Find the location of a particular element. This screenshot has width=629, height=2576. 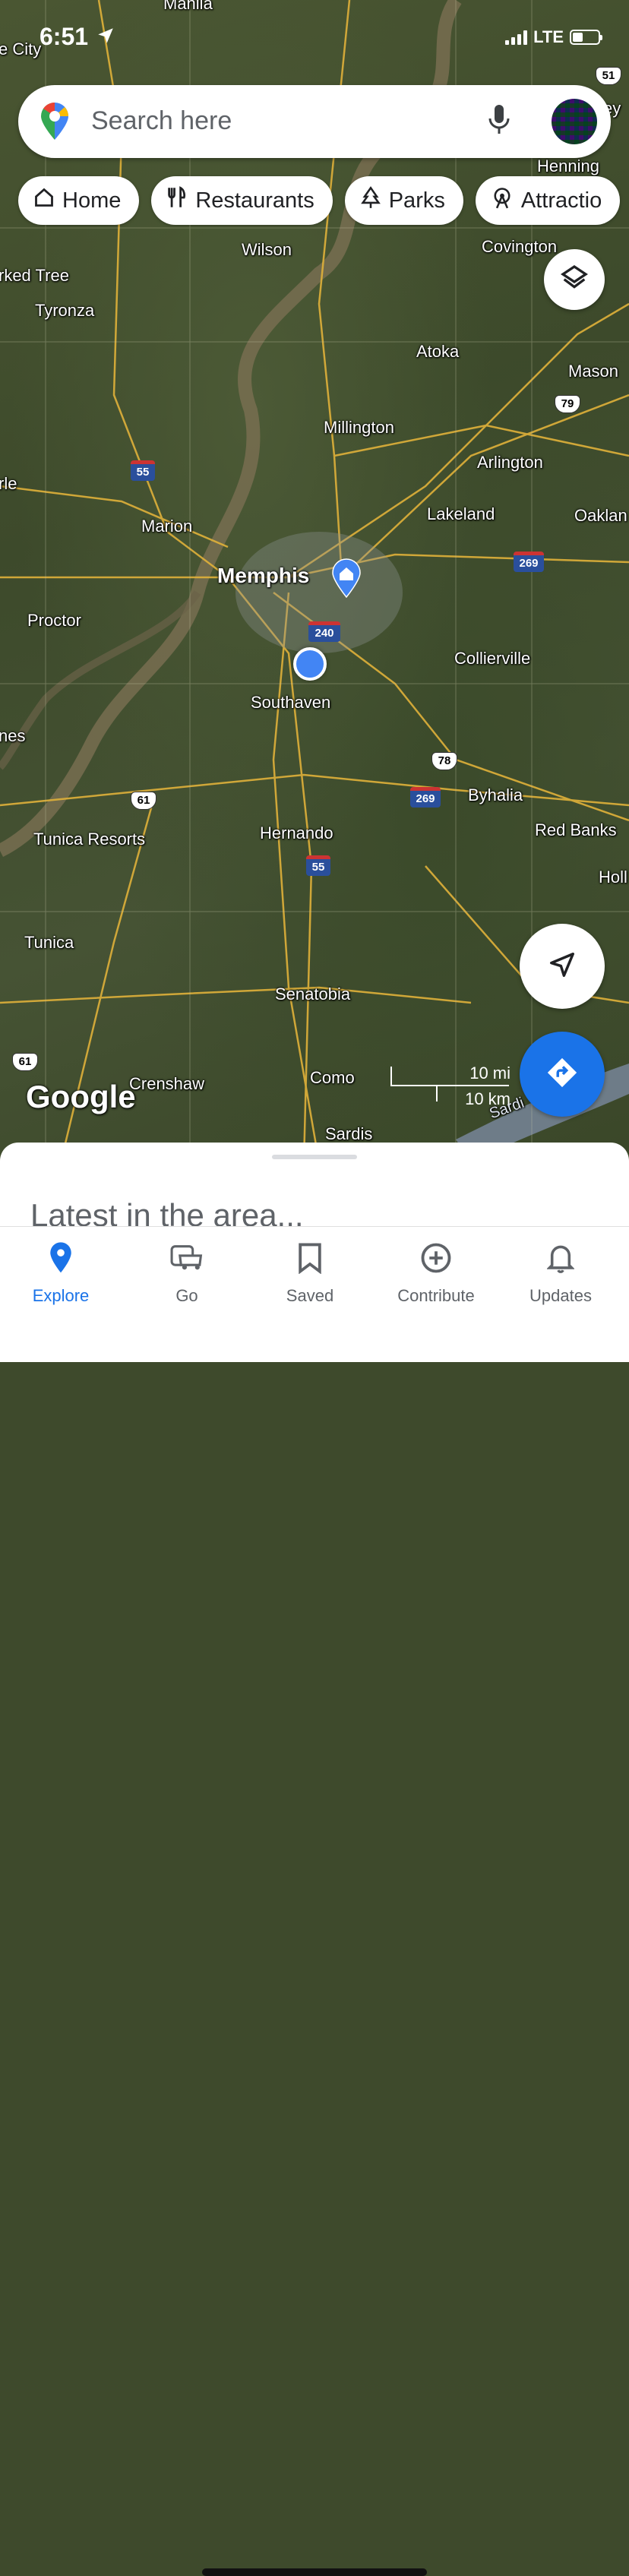

plus-circle-icon is located at coordinates (436, 1258).